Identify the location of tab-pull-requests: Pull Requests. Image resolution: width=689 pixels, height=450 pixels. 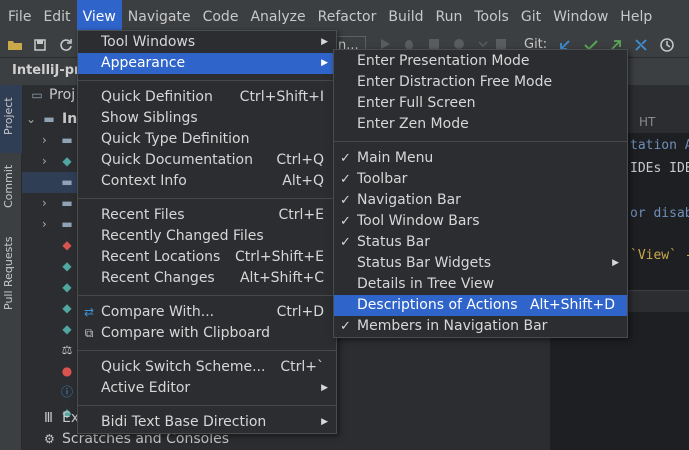
(8, 273).